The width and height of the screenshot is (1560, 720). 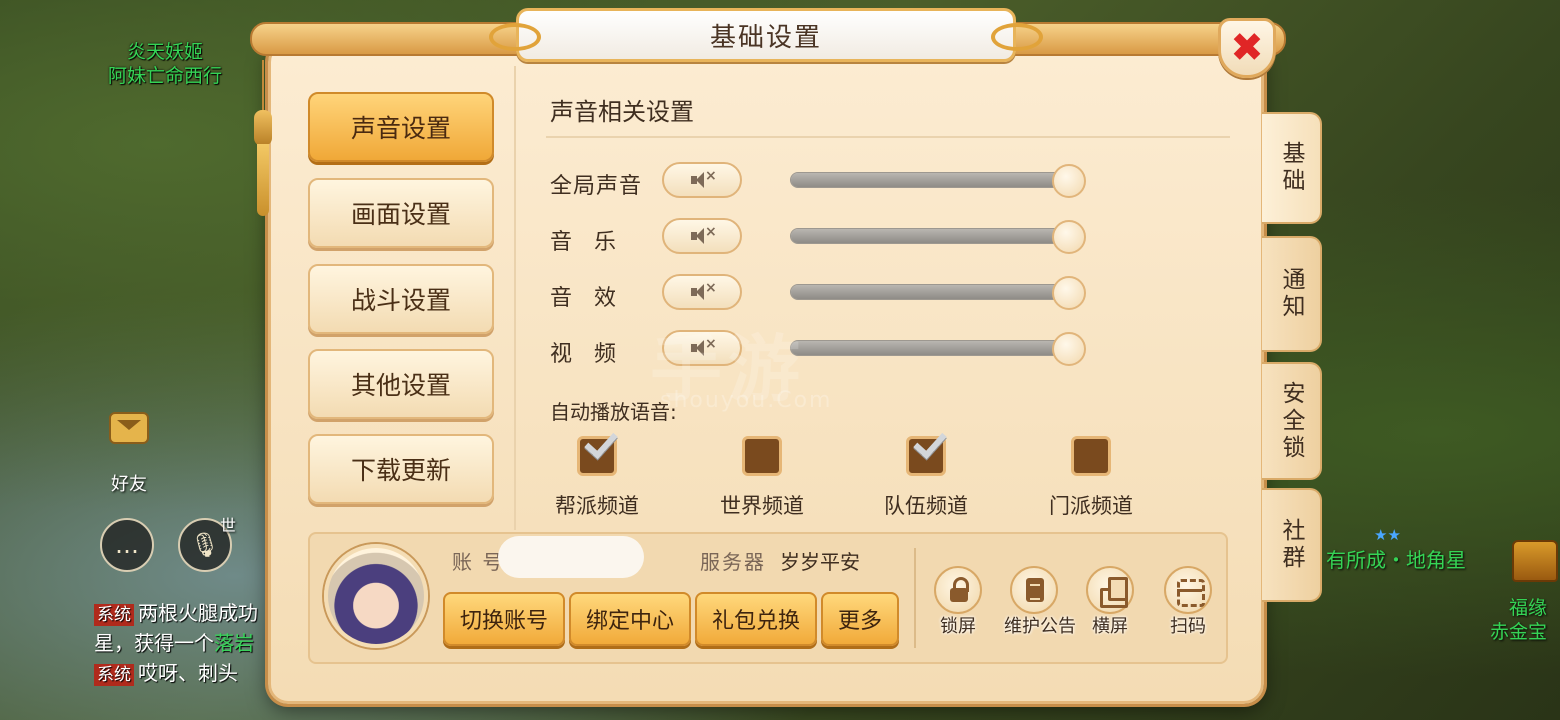 What do you see at coordinates (1188, 590) in the screenshot?
I see `scan-qr-icon` at bounding box center [1188, 590].